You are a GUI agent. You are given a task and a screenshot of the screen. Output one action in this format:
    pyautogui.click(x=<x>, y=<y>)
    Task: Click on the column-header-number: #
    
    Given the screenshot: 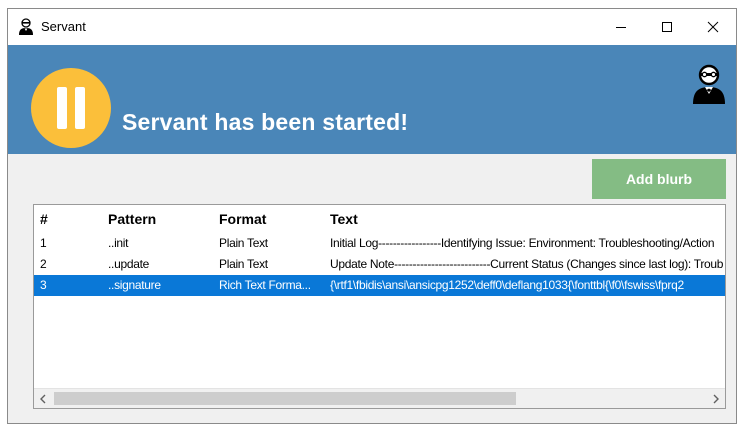 What is the action you would take?
    pyautogui.click(x=70, y=219)
    